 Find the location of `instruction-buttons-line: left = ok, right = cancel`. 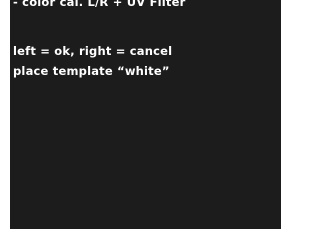

instruction-buttons-line: left = ok, right = cancel is located at coordinates (93, 51).